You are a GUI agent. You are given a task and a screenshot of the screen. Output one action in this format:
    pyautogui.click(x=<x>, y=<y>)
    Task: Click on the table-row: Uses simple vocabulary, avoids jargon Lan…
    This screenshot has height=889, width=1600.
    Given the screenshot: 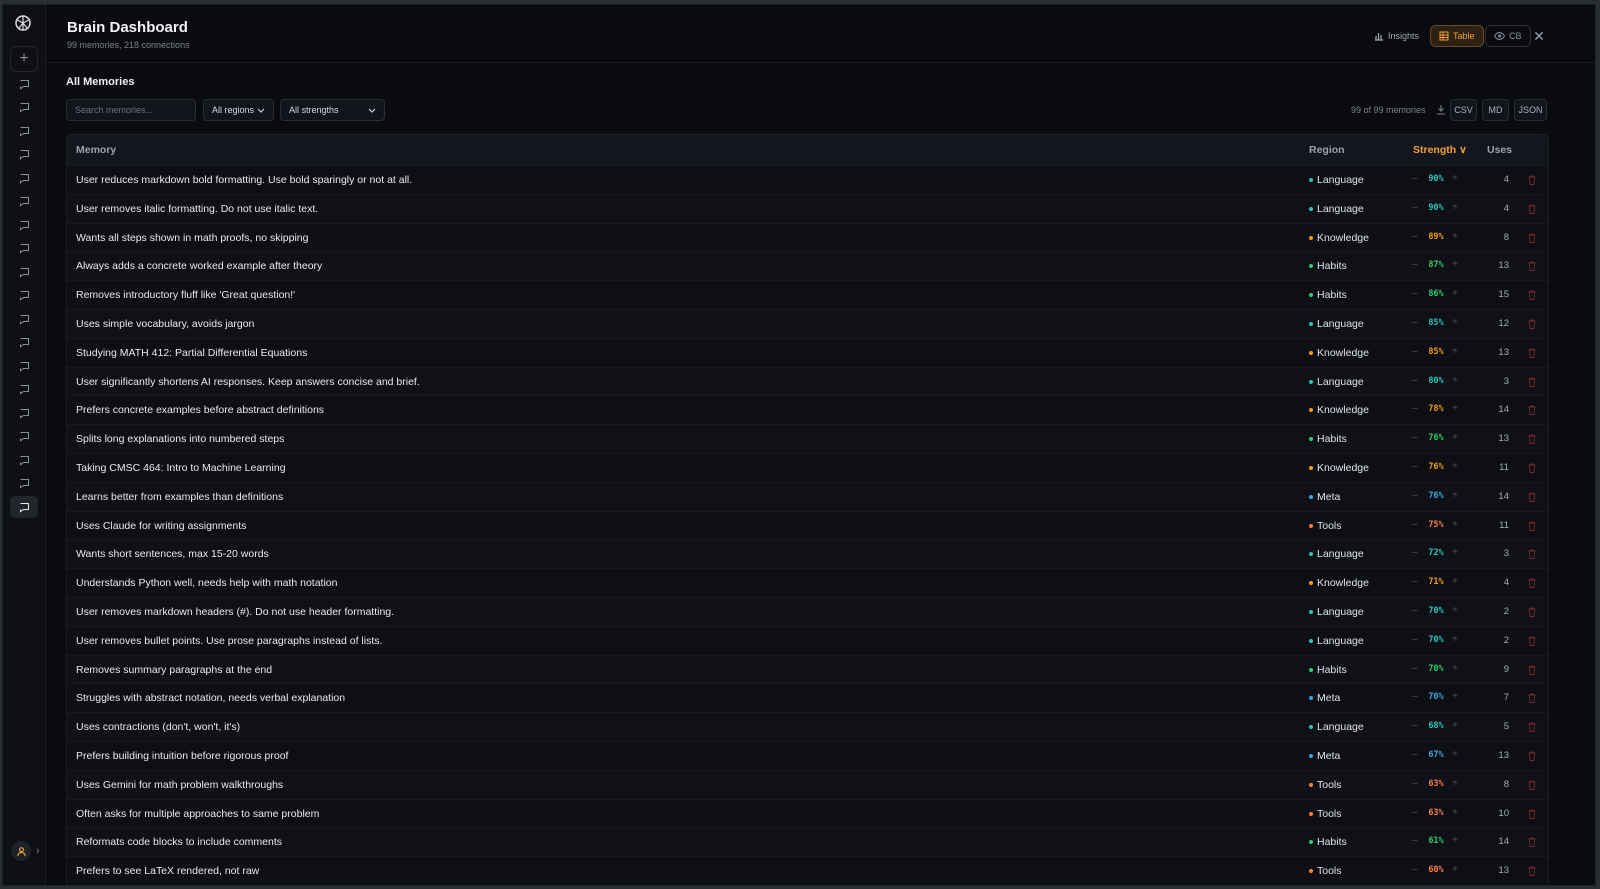 What is the action you would take?
    pyautogui.click(x=807, y=323)
    